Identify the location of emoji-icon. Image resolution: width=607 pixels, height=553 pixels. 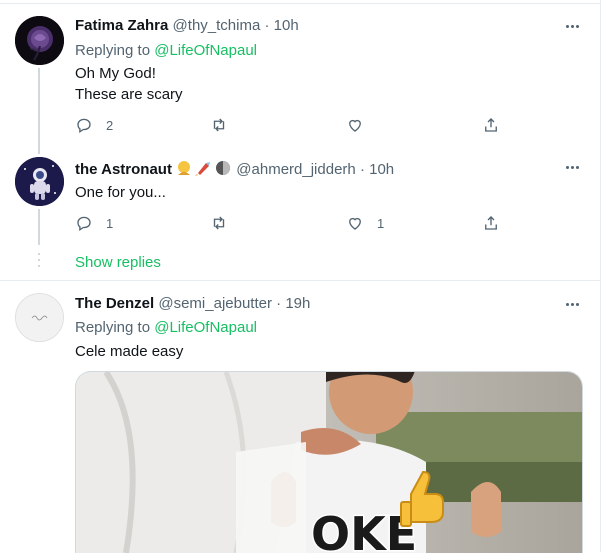
(204, 168).